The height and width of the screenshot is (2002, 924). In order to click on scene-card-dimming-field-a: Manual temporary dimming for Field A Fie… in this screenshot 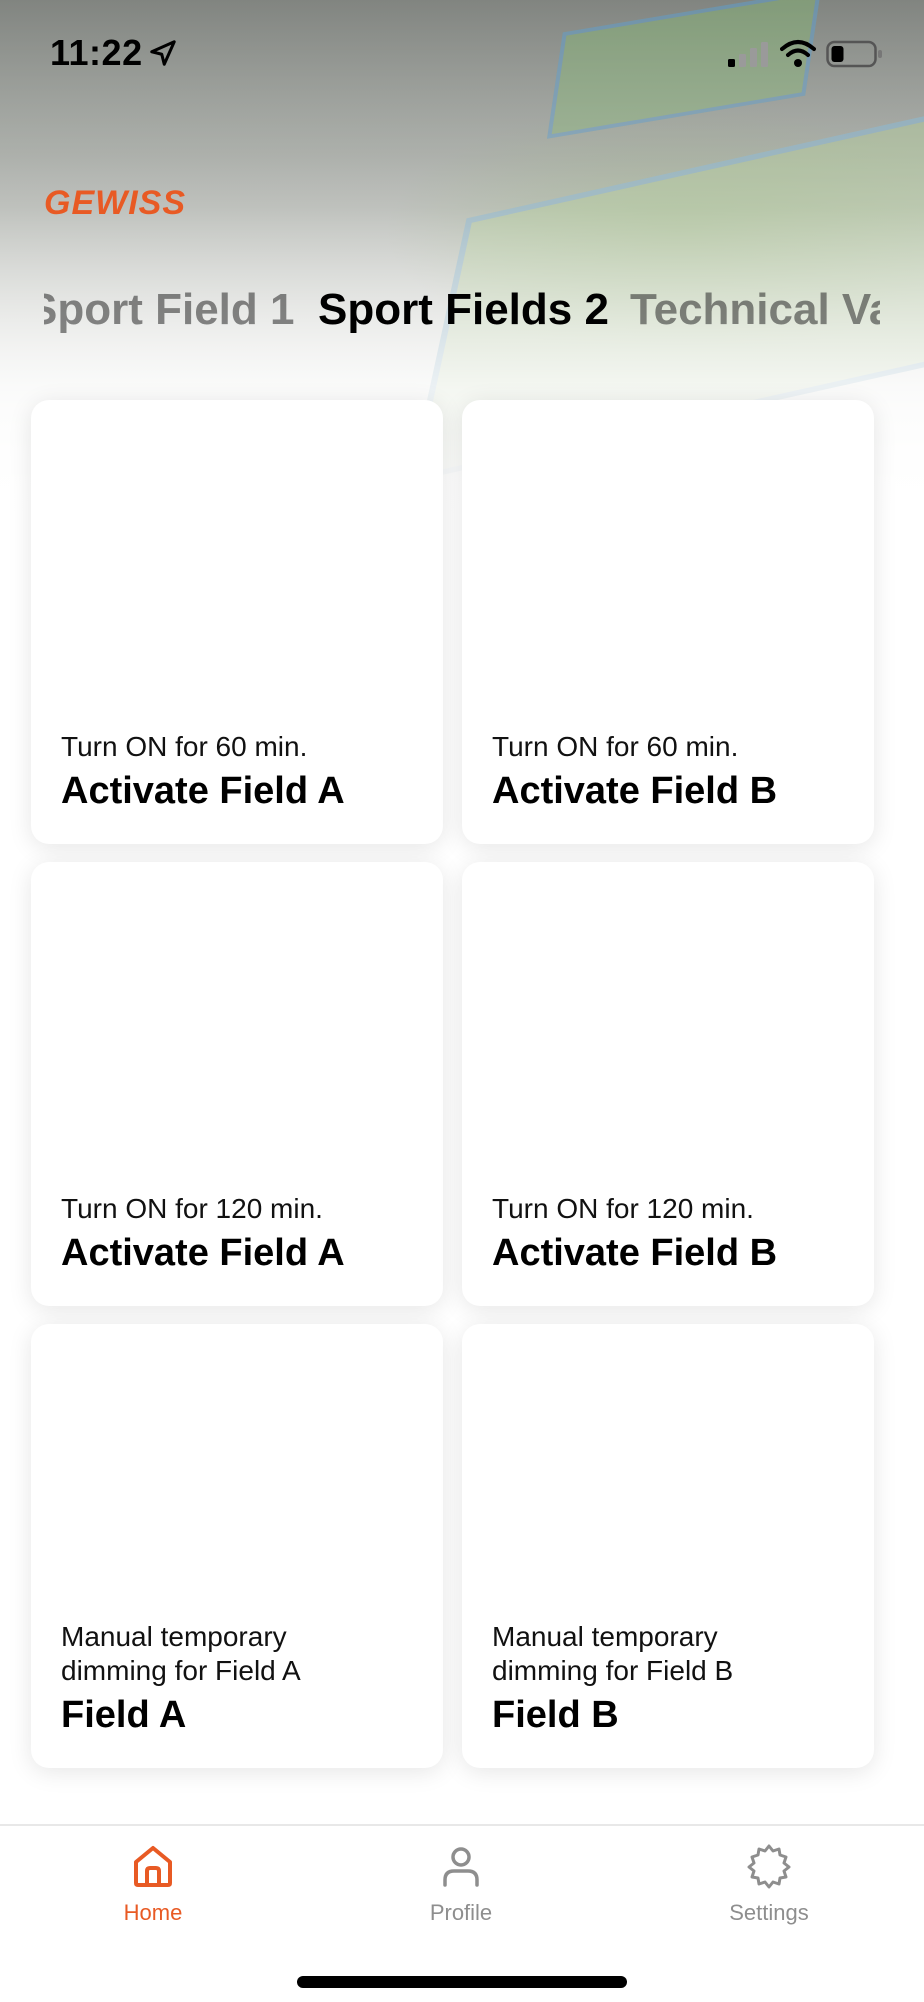, I will do `click(237, 1546)`.